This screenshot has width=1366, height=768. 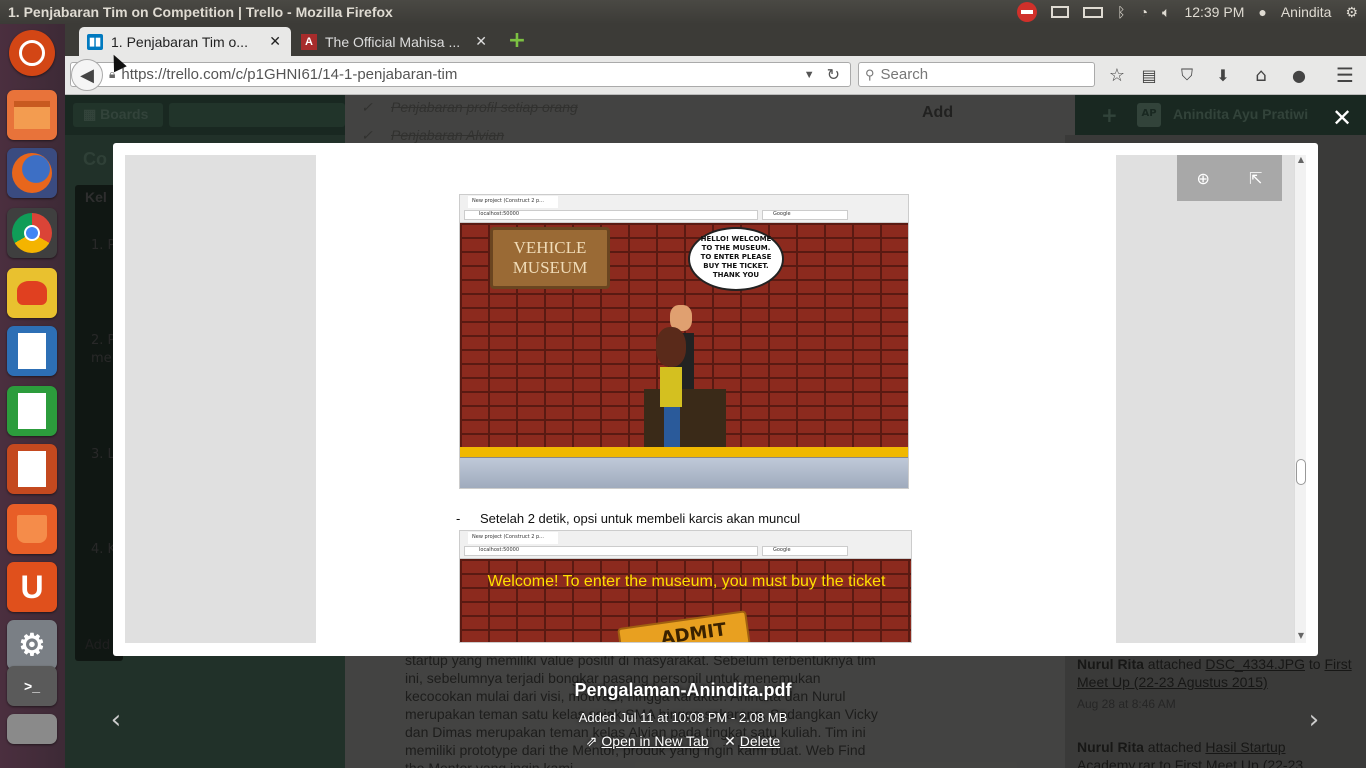 I want to click on calc-icon, so click(x=32, y=411).